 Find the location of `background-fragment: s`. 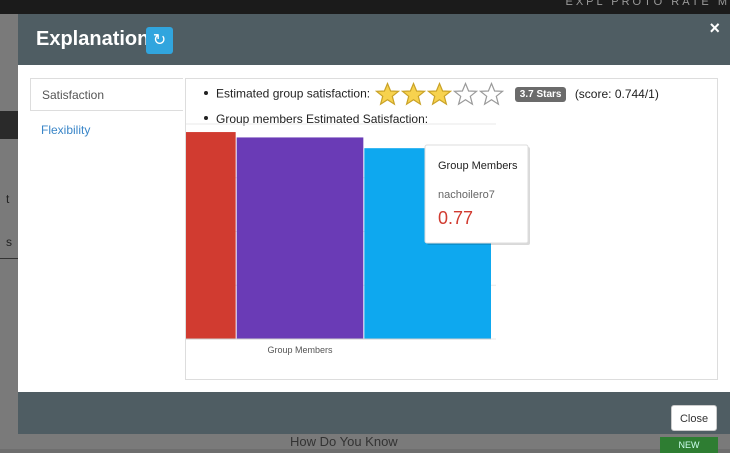

background-fragment: s is located at coordinates (9, 242).